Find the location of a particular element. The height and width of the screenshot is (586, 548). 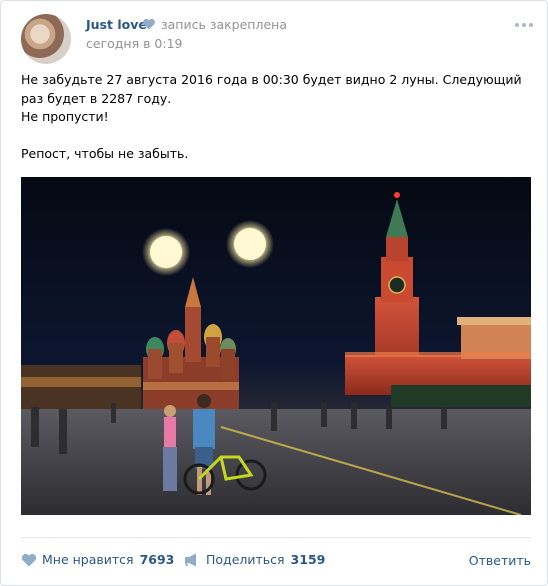

author-name: Just love is located at coordinates (116, 24).